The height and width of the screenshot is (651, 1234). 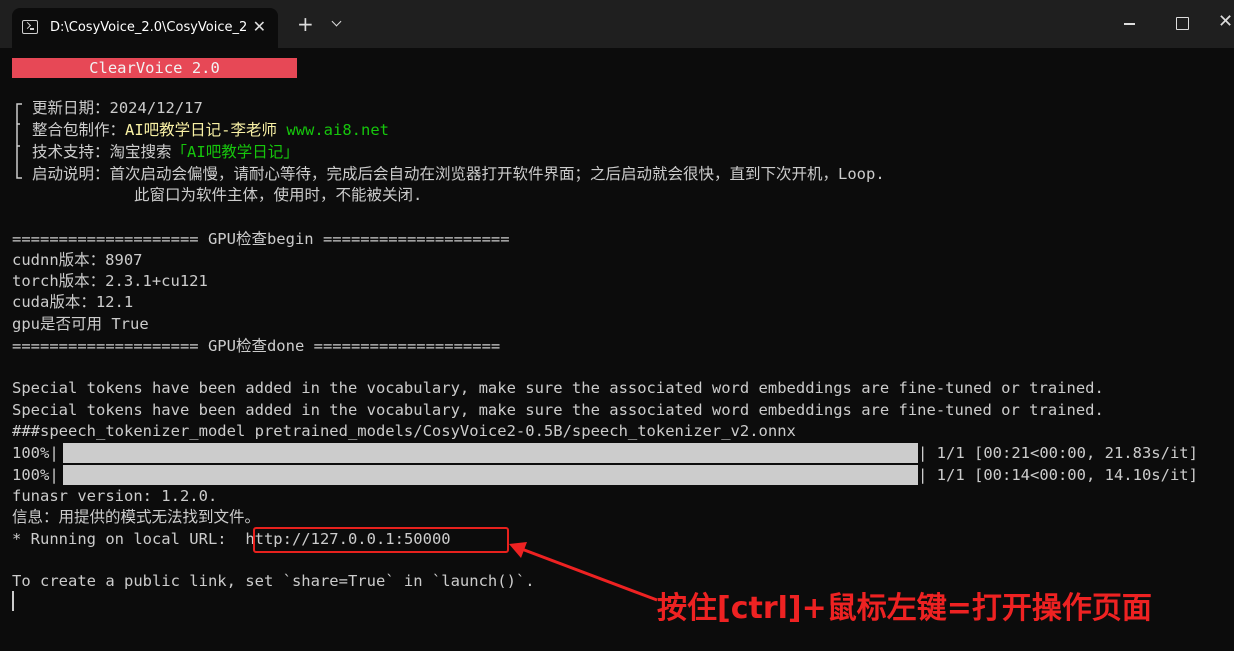 I want to click on funasr-version: funasr version: 1.2.0., so click(x=115, y=496).